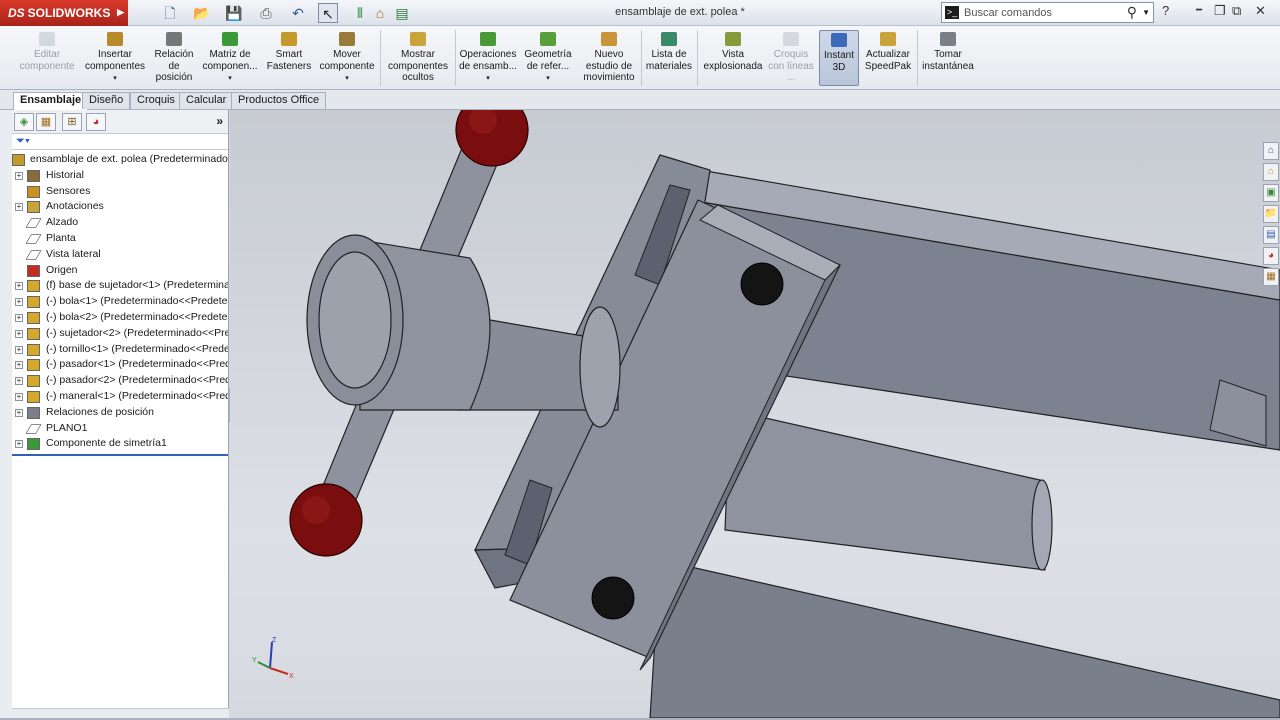 This screenshot has height=720, width=1280. What do you see at coordinates (206, 100) in the screenshot?
I see `tab-calcular: Calcular` at bounding box center [206, 100].